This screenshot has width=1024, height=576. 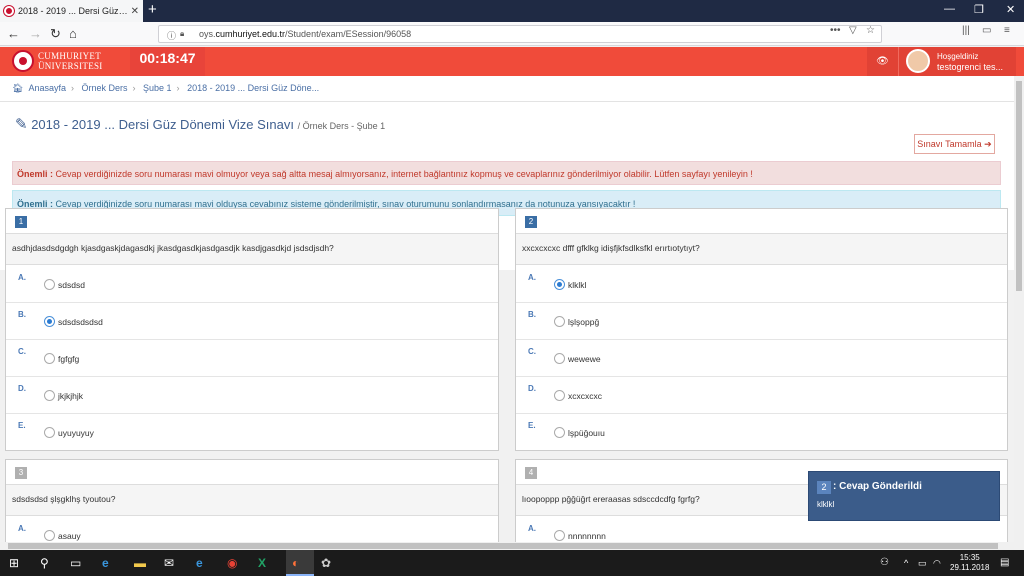 What do you see at coordinates (835, 30) in the screenshot?
I see `page-actions-icon: •••` at bounding box center [835, 30].